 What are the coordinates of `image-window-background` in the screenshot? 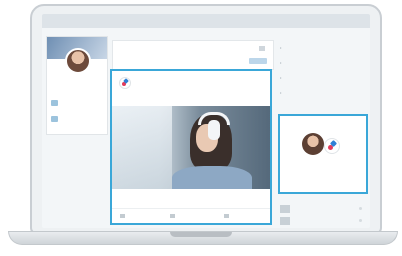 It's located at (142, 147).